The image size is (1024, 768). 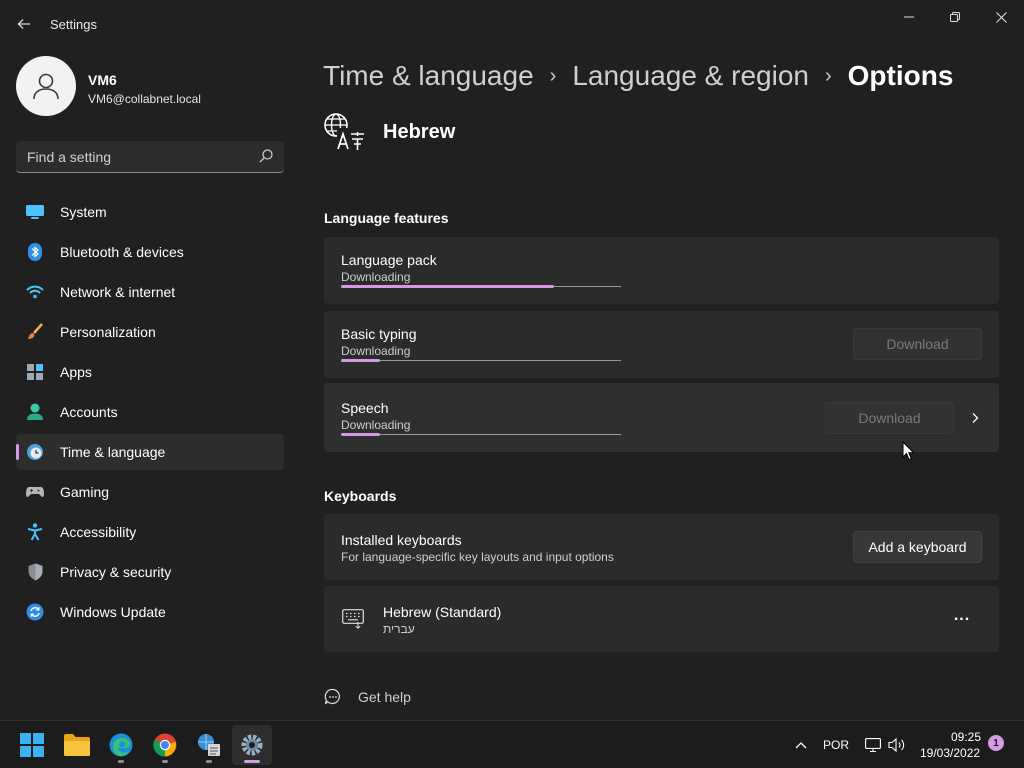 What do you see at coordinates (376, 351) in the screenshot?
I see `feature-status: Downloading` at bounding box center [376, 351].